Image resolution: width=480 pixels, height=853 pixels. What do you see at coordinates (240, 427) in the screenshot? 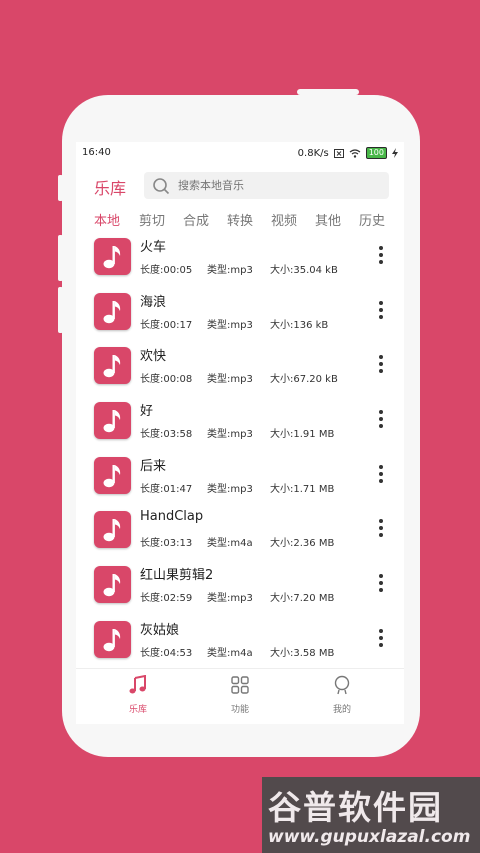
I see `list-item: 好 长度:03:58 类型:mp3 大小:1.91 MB` at bounding box center [240, 427].